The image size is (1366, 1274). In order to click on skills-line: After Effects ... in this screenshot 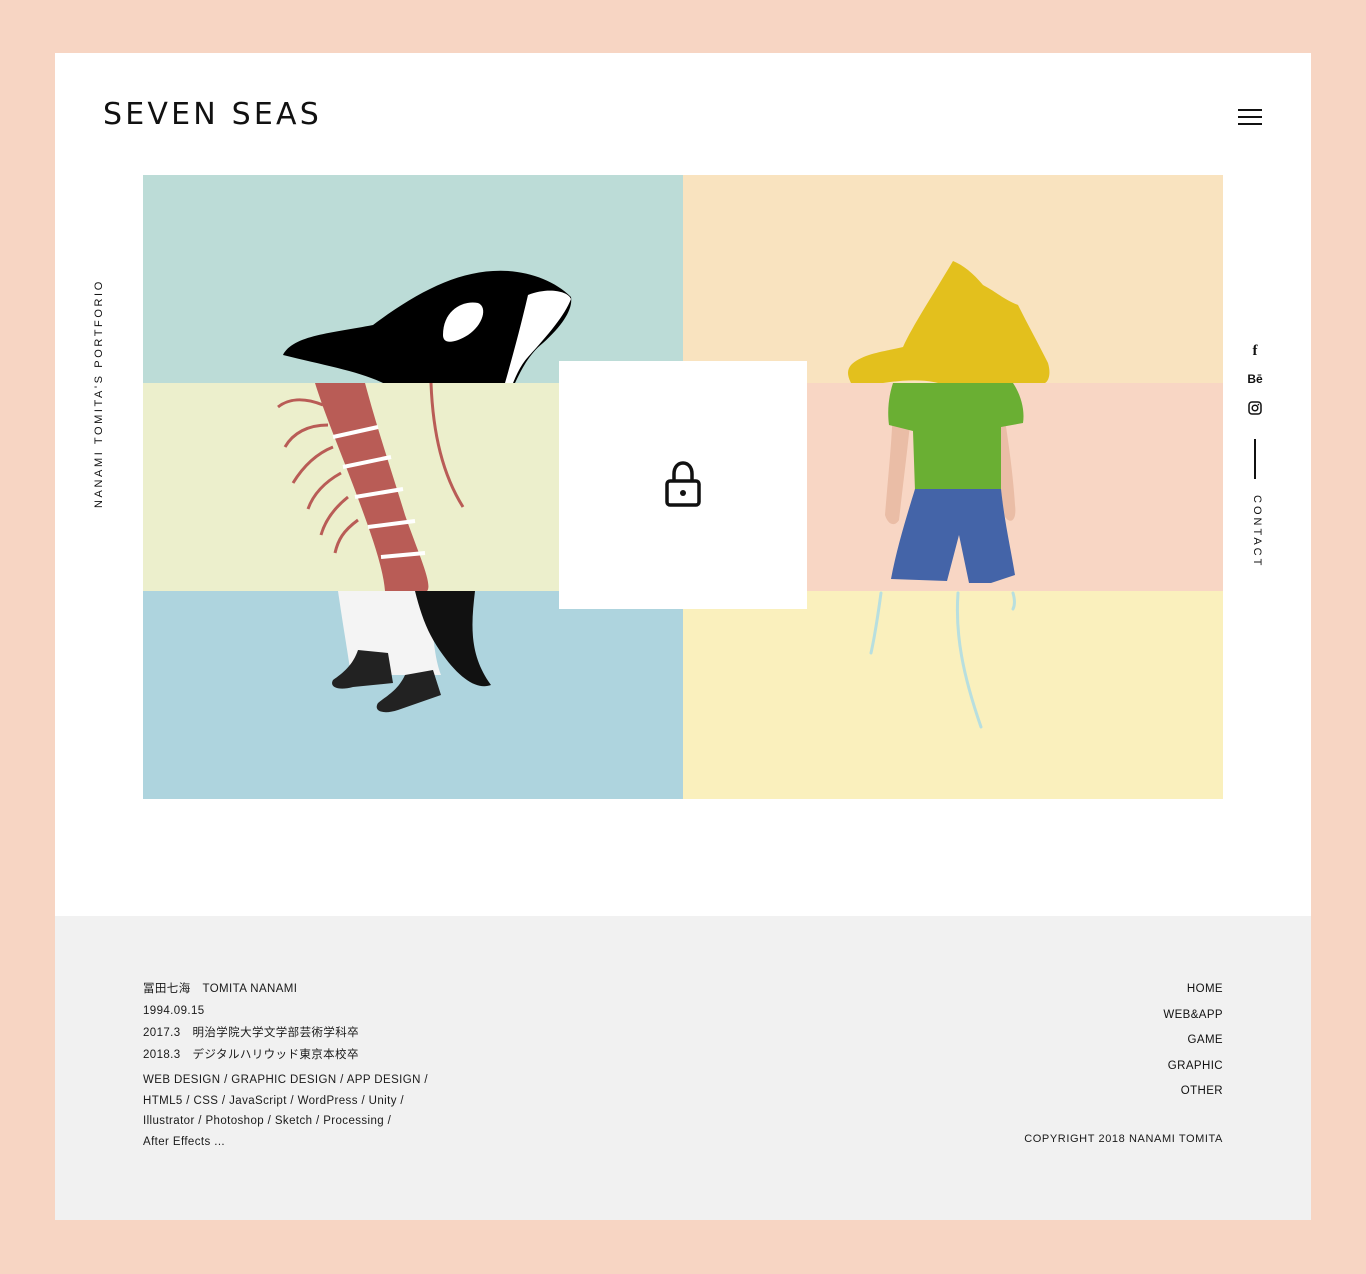, I will do `click(184, 1141)`.